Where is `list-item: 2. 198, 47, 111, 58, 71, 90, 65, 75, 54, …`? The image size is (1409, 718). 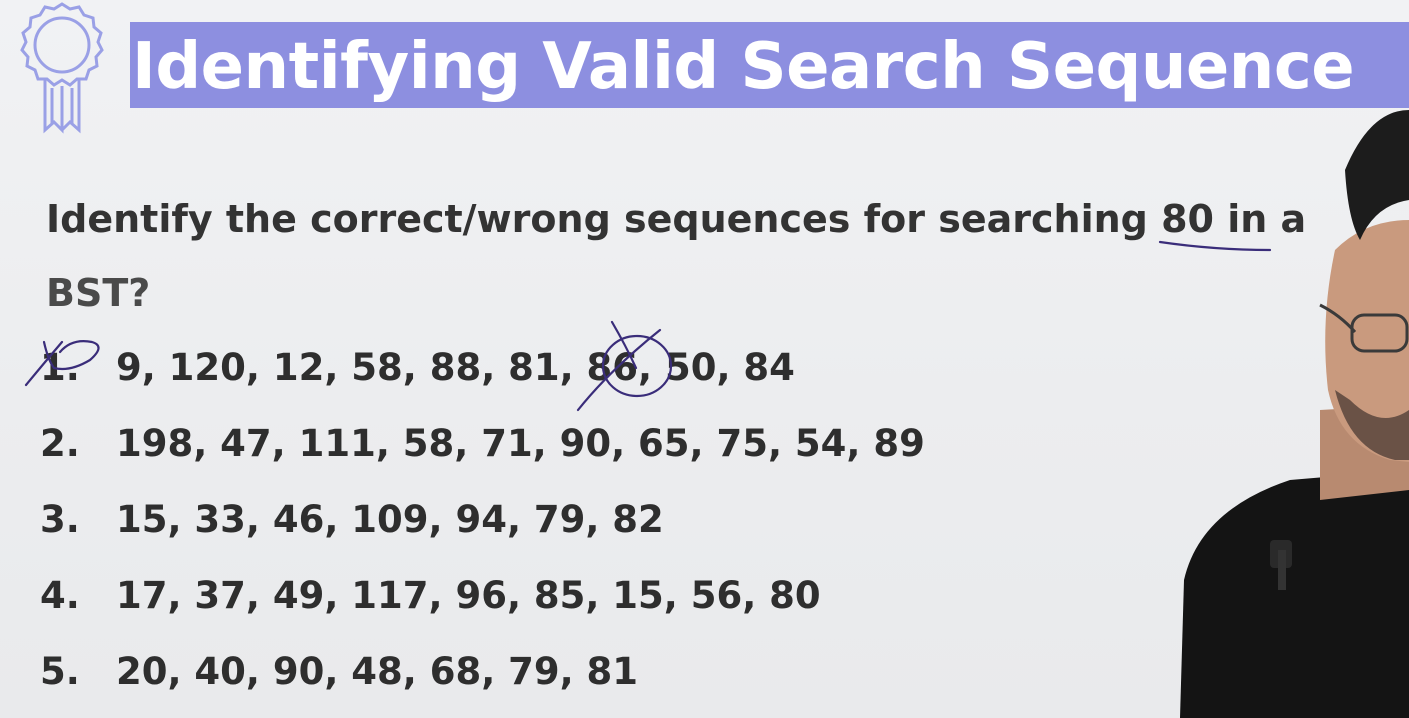
list-item: 2. 198, 47, 111, 58, 71, 90, 65, 75, 54, … is located at coordinates (482, 444).